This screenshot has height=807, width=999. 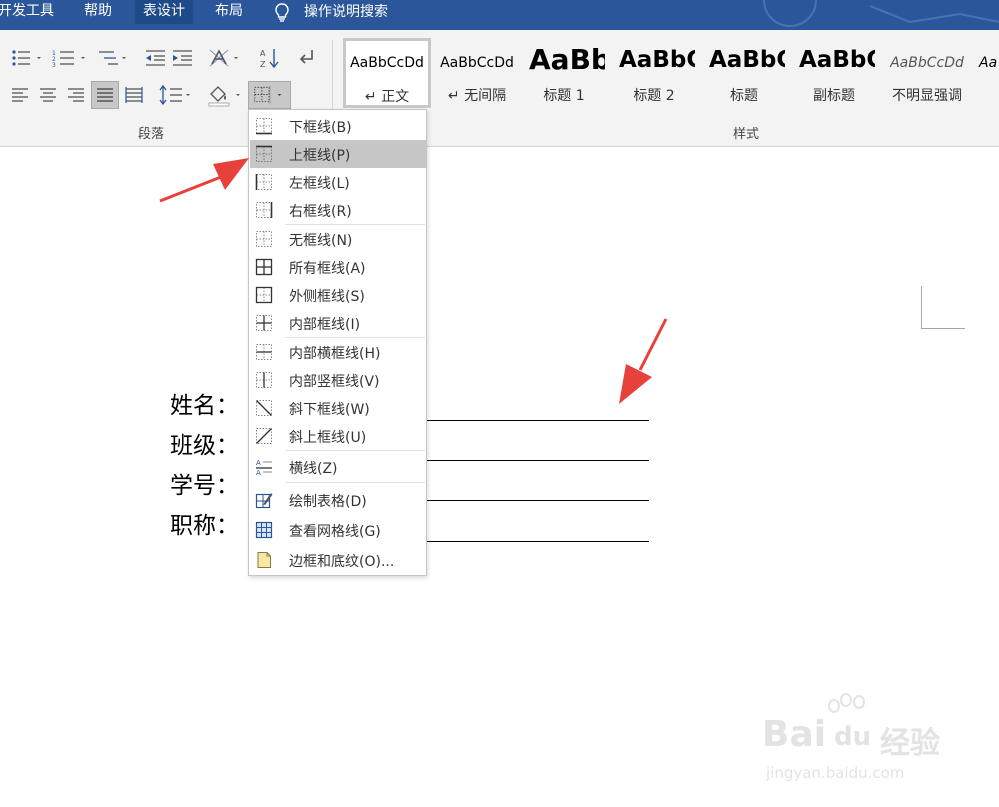 What do you see at coordinates (321, 241) in the screenshot?
I see `menu-item-label: 无框线(N)` at bounding box center [321, 241].